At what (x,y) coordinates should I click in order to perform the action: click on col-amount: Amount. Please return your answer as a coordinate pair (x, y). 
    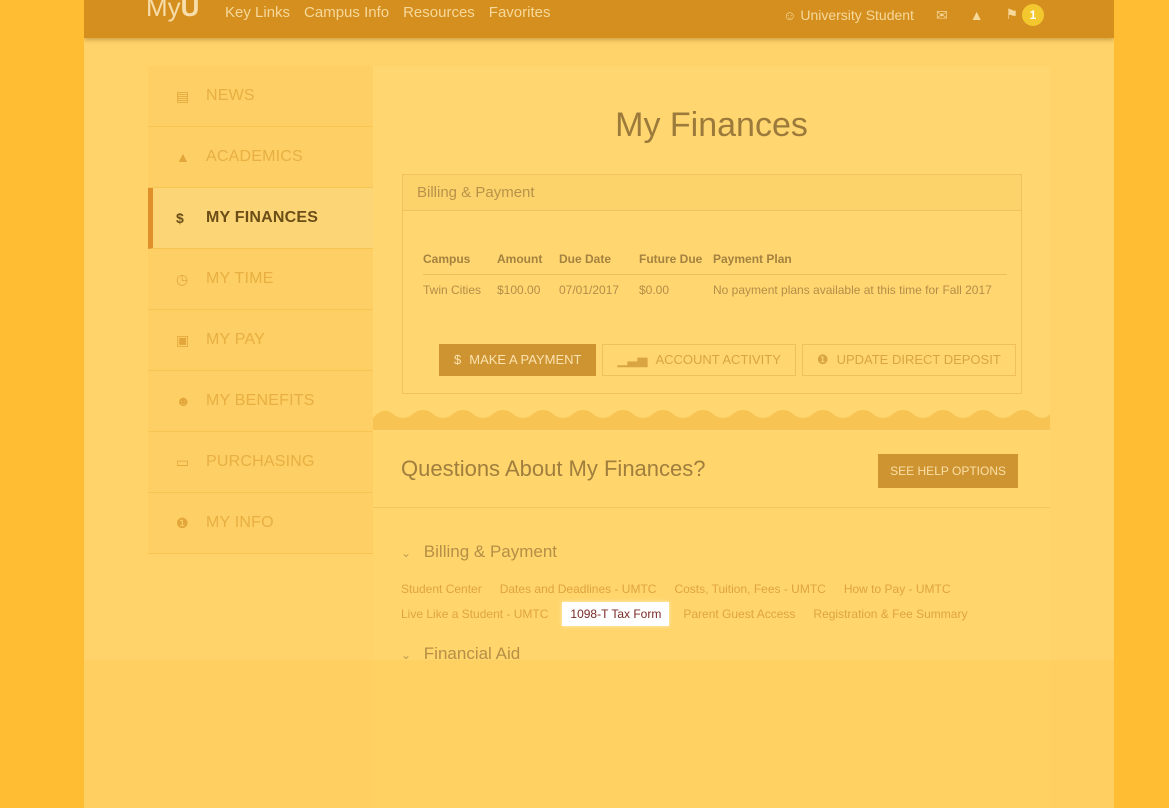
    Looking at the image, I should click on (520, 259).